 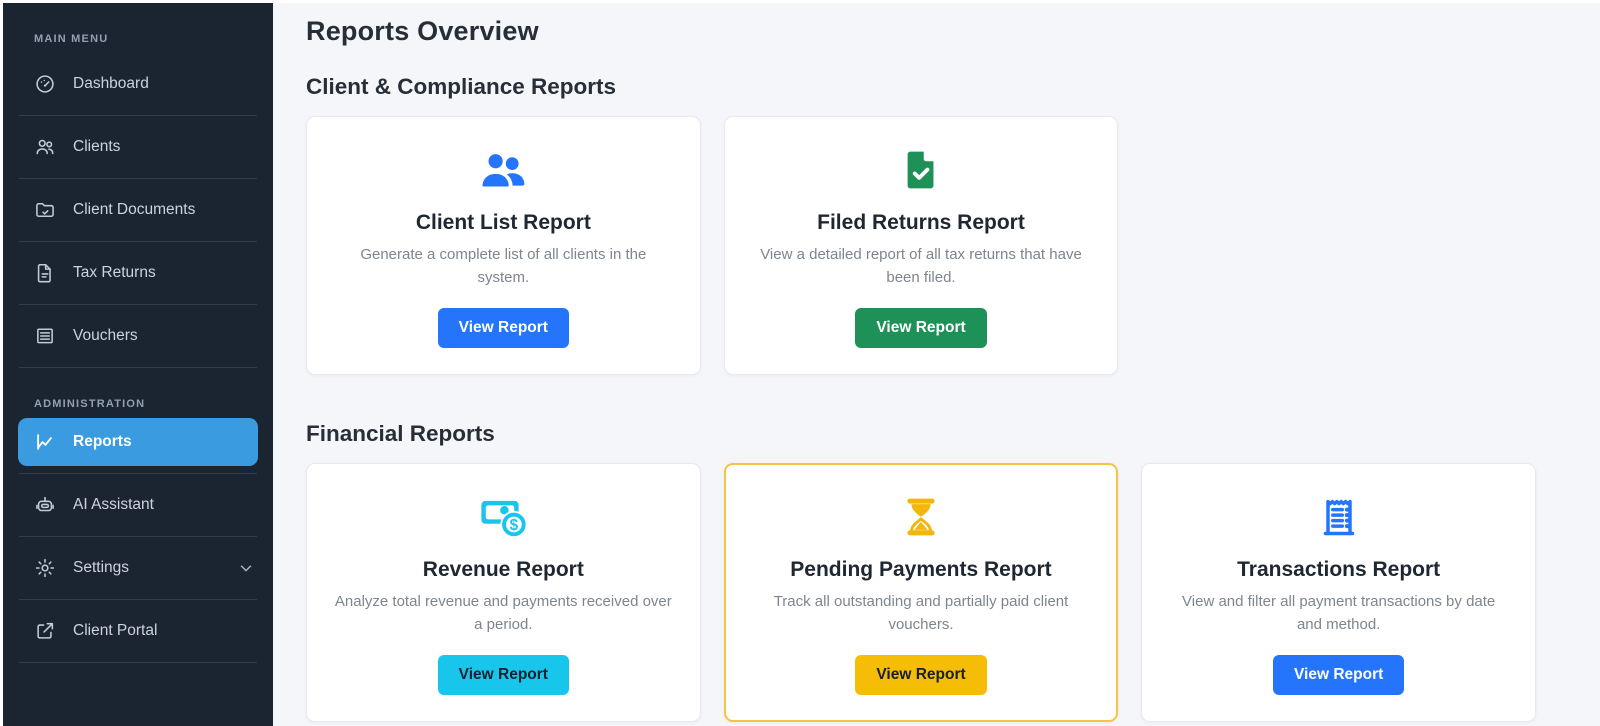 I want to click on section-heading: Client & Compliance Reports, so click(x=461, y=86).